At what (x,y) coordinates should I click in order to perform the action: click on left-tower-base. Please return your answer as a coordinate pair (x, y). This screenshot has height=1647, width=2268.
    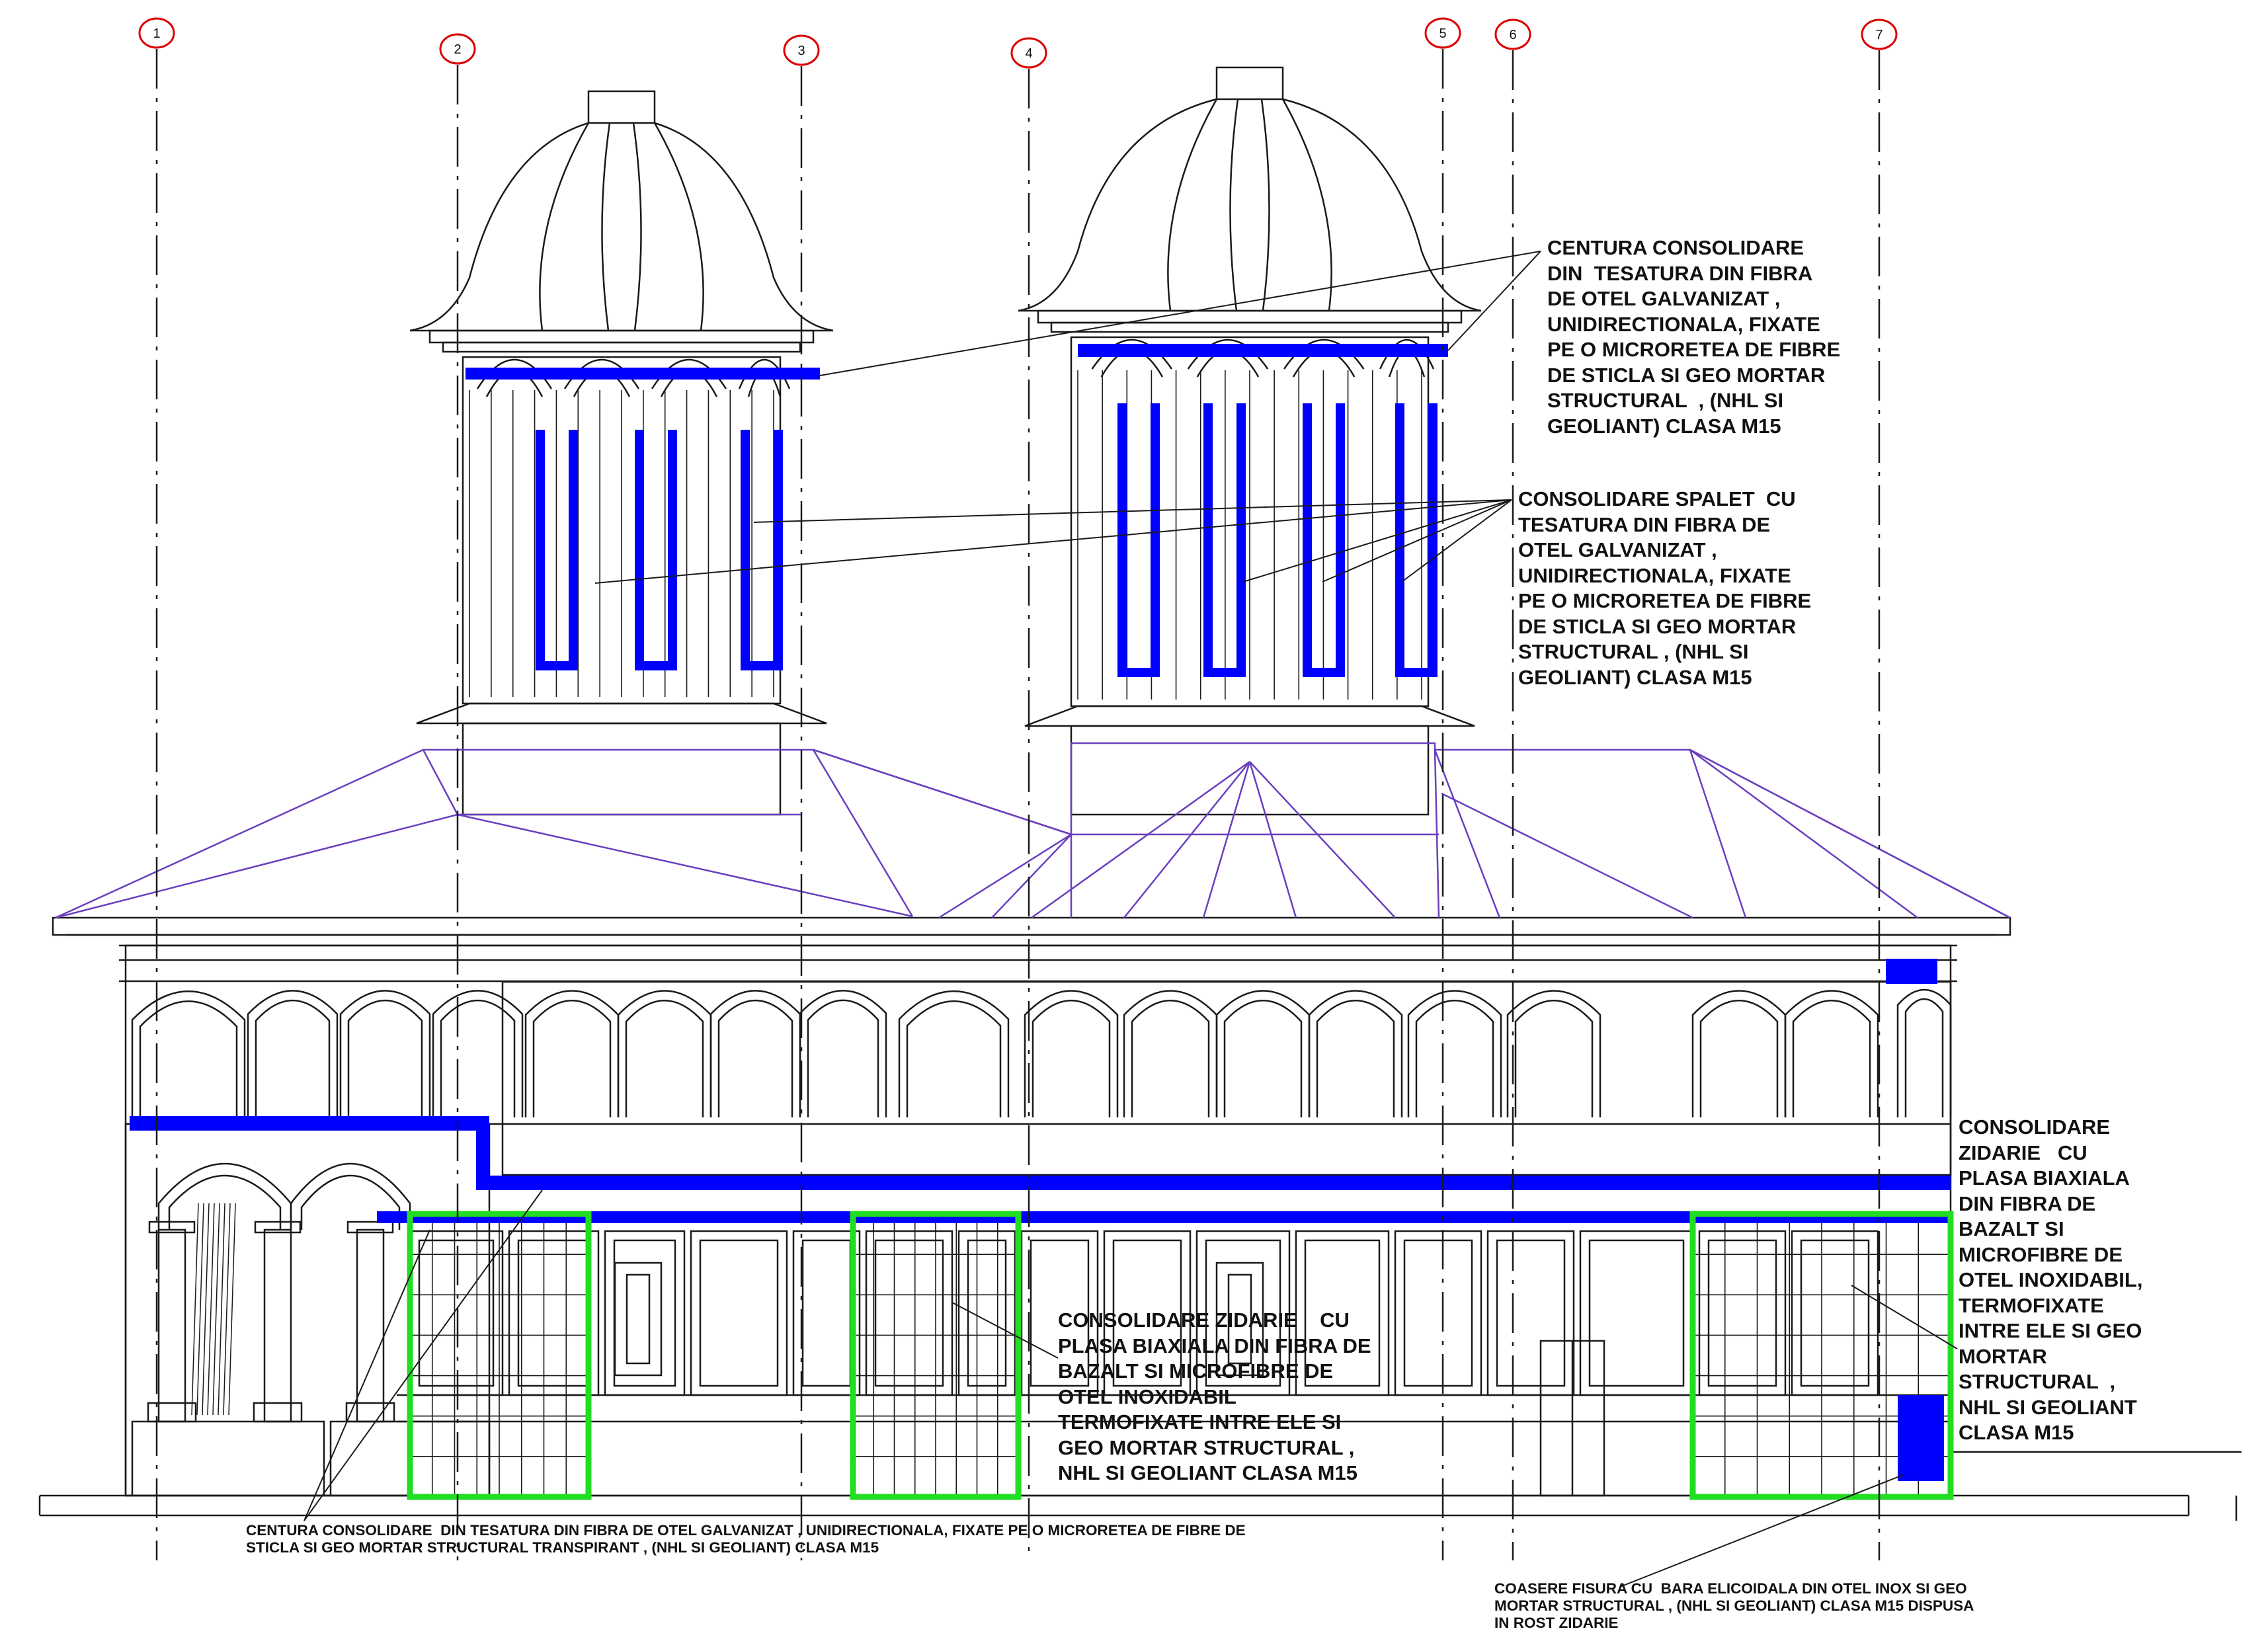
    Looking at the image, I should click on (622, 769).